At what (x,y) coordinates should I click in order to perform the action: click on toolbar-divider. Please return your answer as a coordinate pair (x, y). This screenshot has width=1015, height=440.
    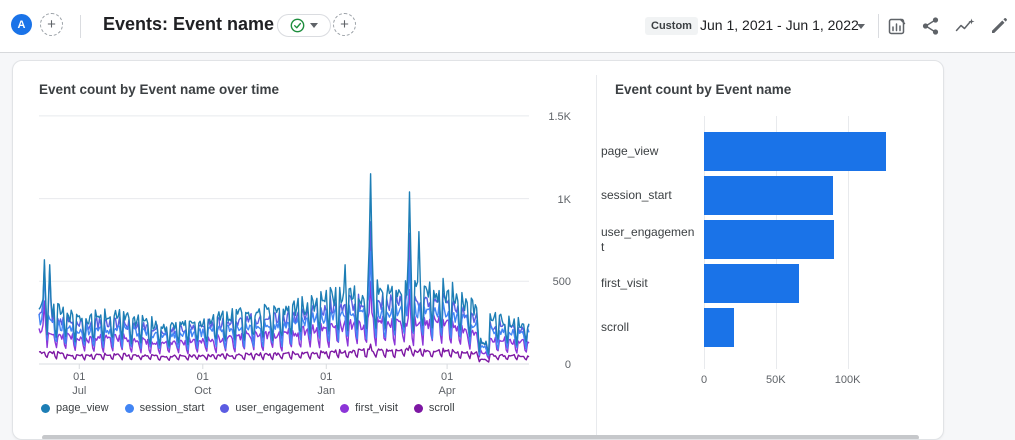
    Looking at the image, I should click on (878, 26).